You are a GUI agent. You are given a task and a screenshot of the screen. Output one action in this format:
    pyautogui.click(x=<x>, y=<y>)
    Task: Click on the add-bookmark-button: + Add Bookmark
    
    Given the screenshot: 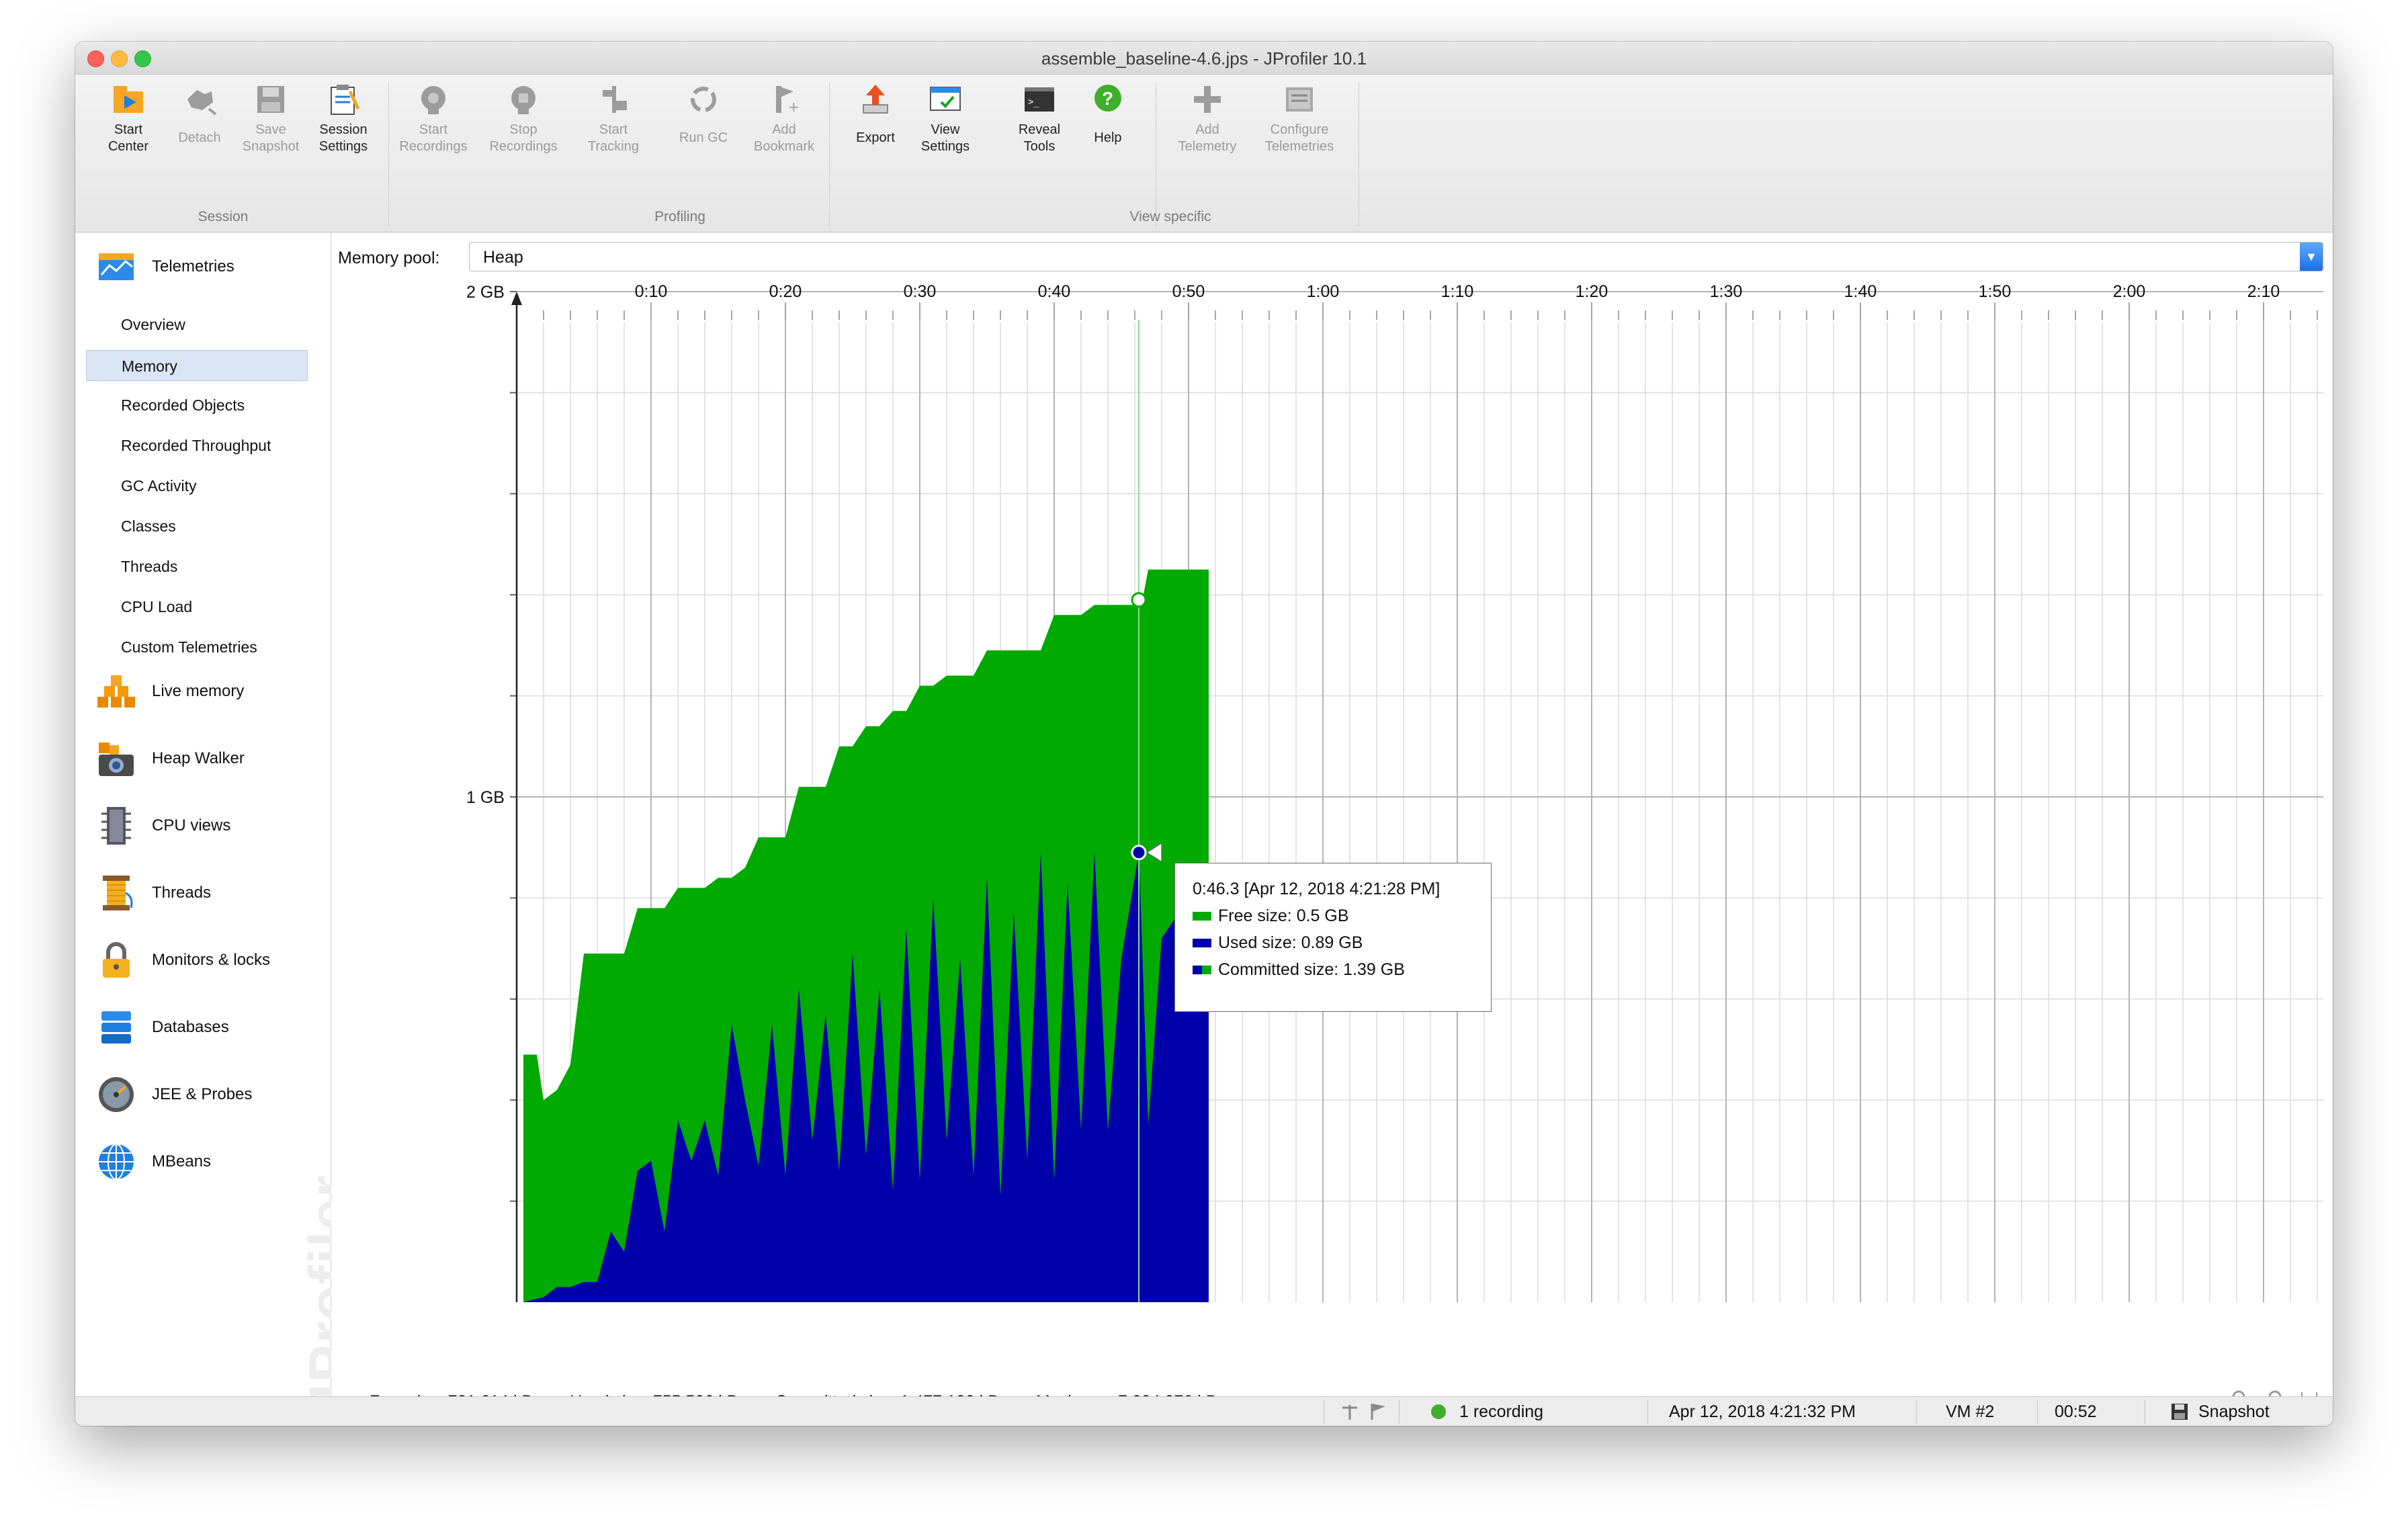 What is the action you would take?
    pyautogui.click(x=784, y=117)
    